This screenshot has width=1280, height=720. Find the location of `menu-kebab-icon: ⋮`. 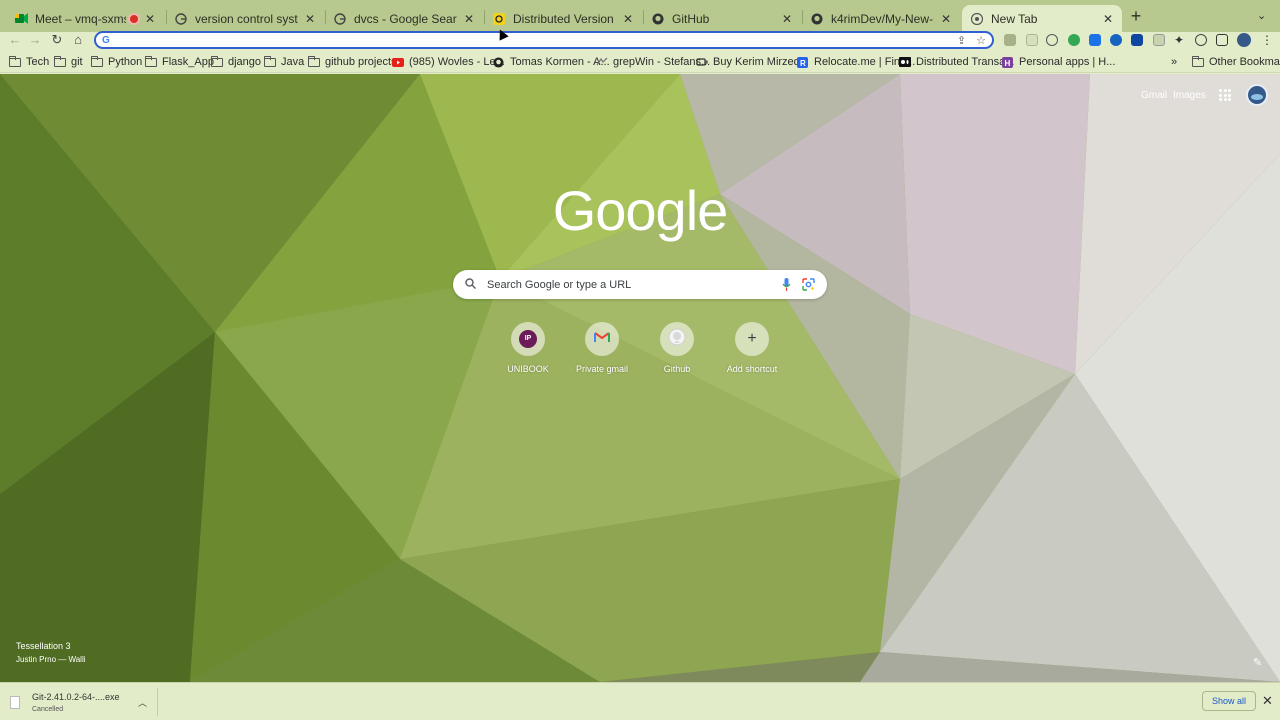

menu-kebab-icon: ⋮ is located at coordinates (1267, 40).